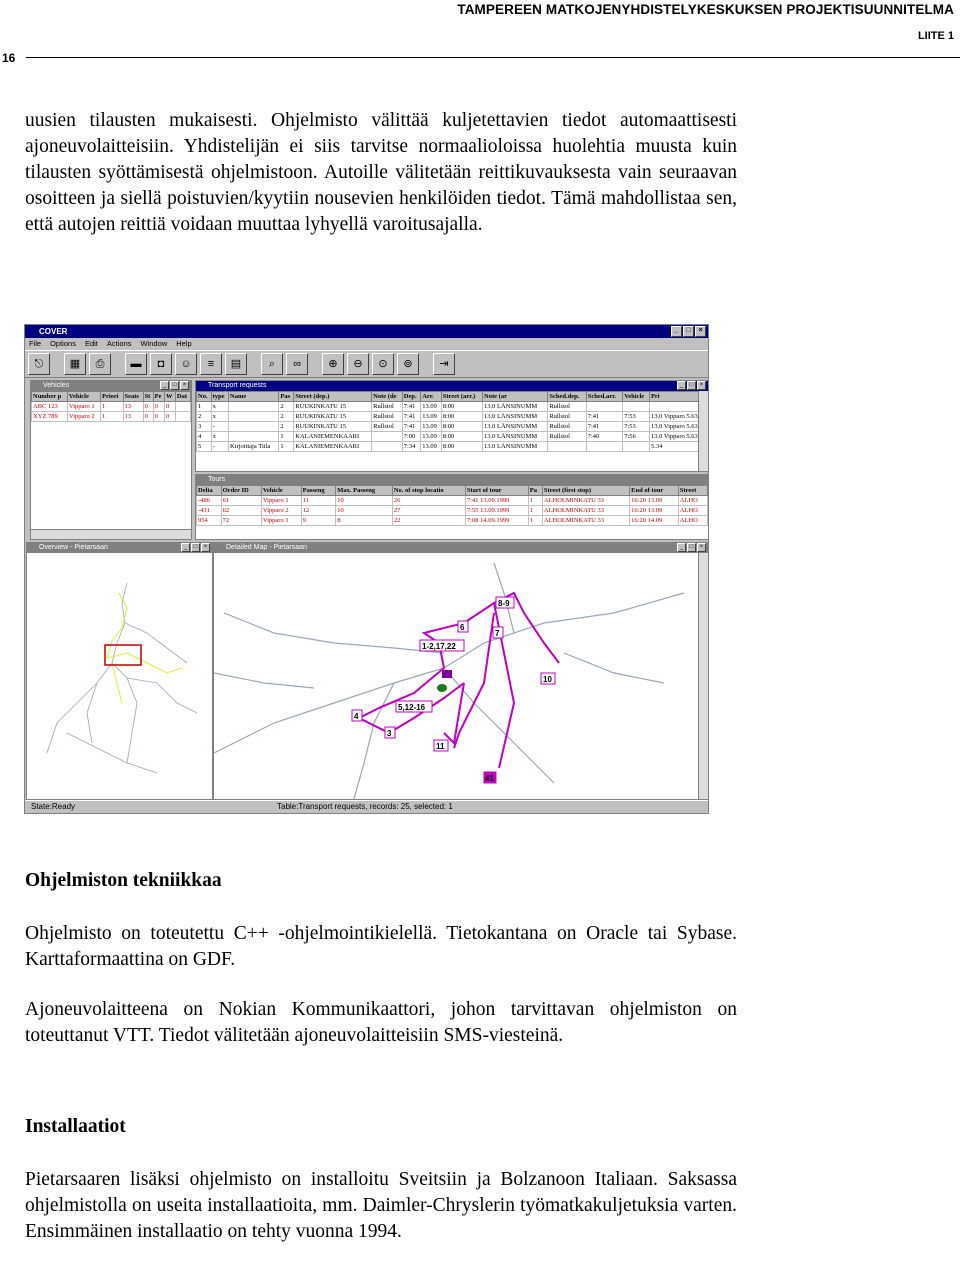 Image resolution: width=960 pixels, height=1275 pixels. What do you see at coordinates (91, 343) in the screenshot?
I see `menu-edit: Edit` at bounding box center [91, 343].